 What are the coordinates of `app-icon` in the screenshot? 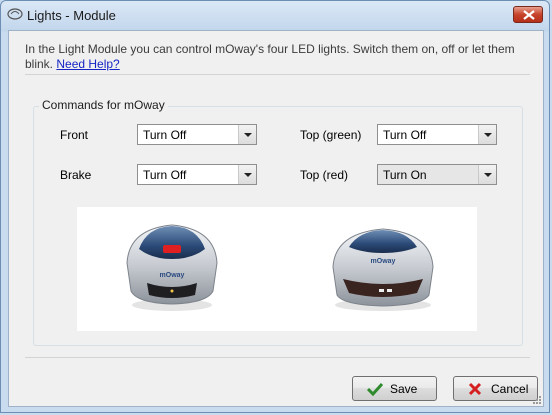 It's located at (15, 14).